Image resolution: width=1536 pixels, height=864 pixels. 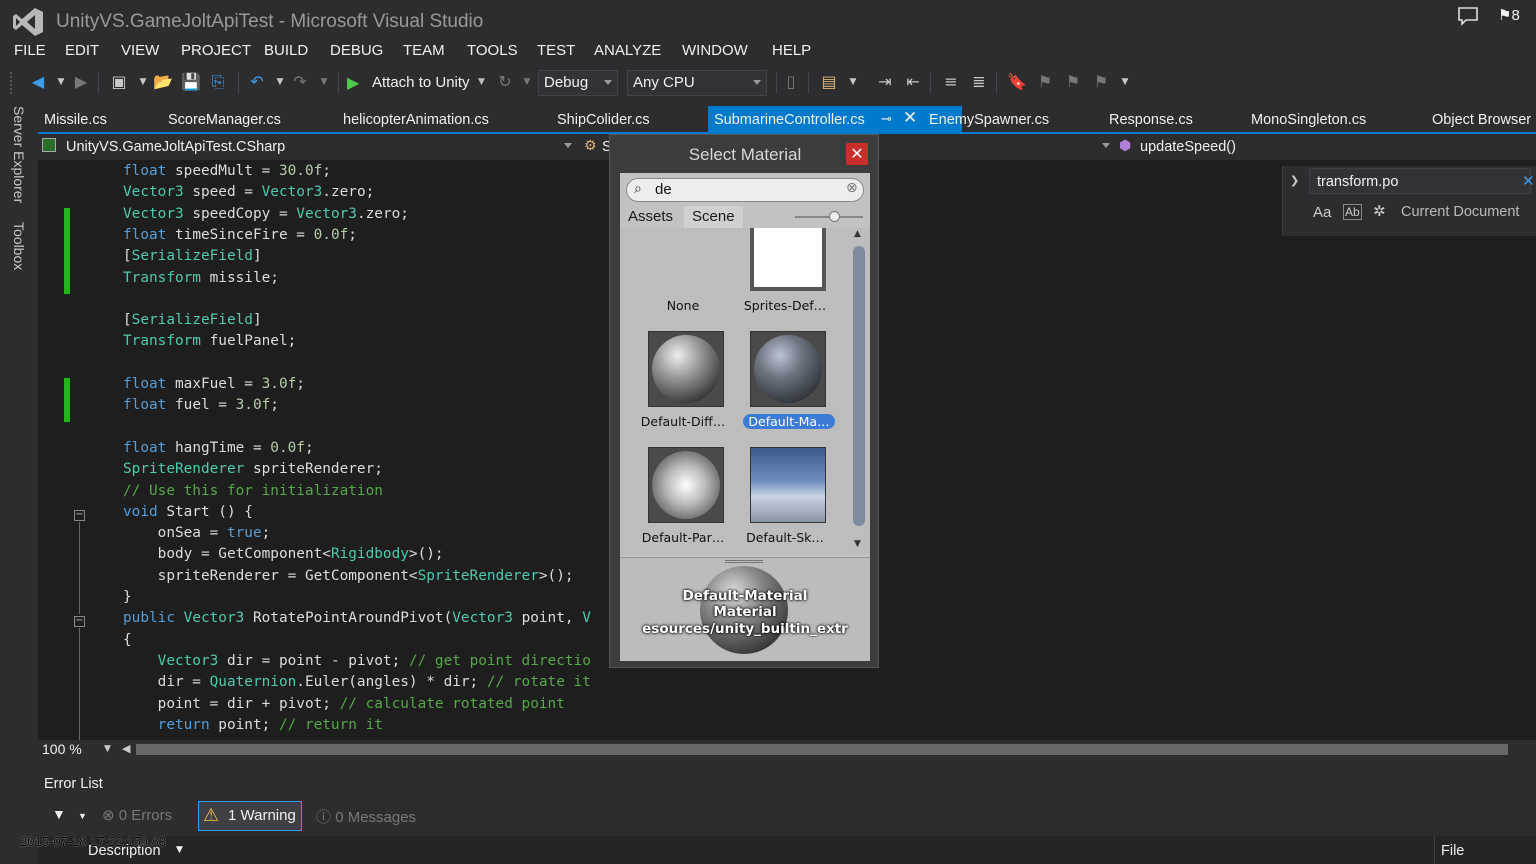 What do you see at coordinates (979, 82) in the screenshot?
I see `uncomment-icon: ≣` at bounding box center [979, 82].